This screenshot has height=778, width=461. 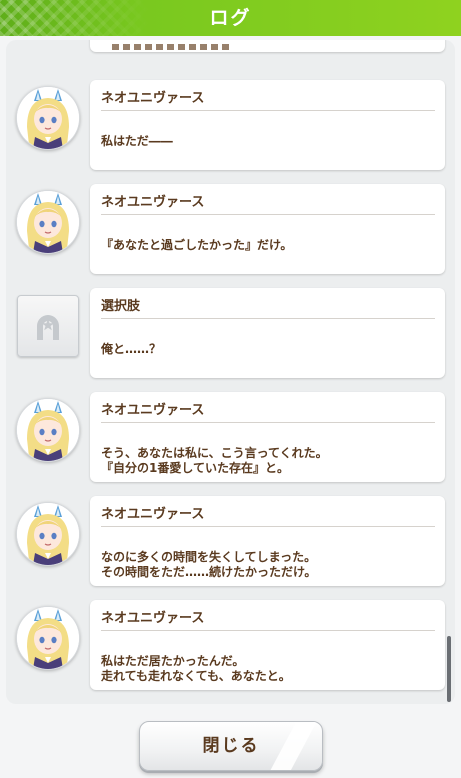 I want to click on dialogue-text: なのに多くの時間を失くしてしまった。 その時間をただ……続けたかっただけ。, so click(x=208, y=565).